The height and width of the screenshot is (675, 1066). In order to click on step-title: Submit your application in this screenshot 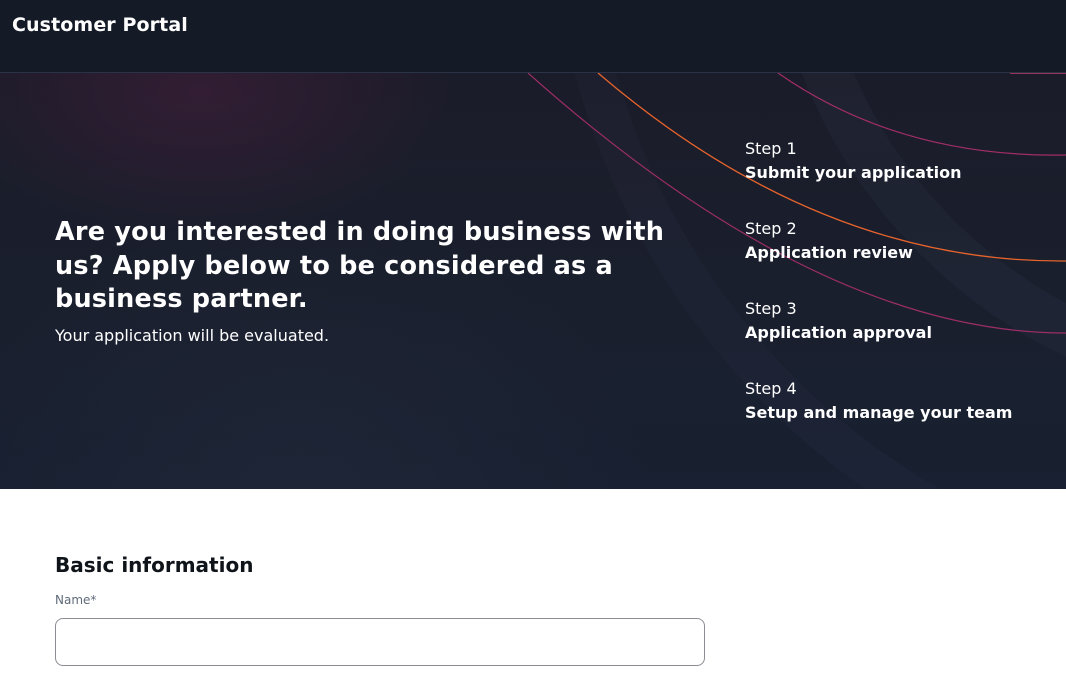, I will do `click(853, 172)`.